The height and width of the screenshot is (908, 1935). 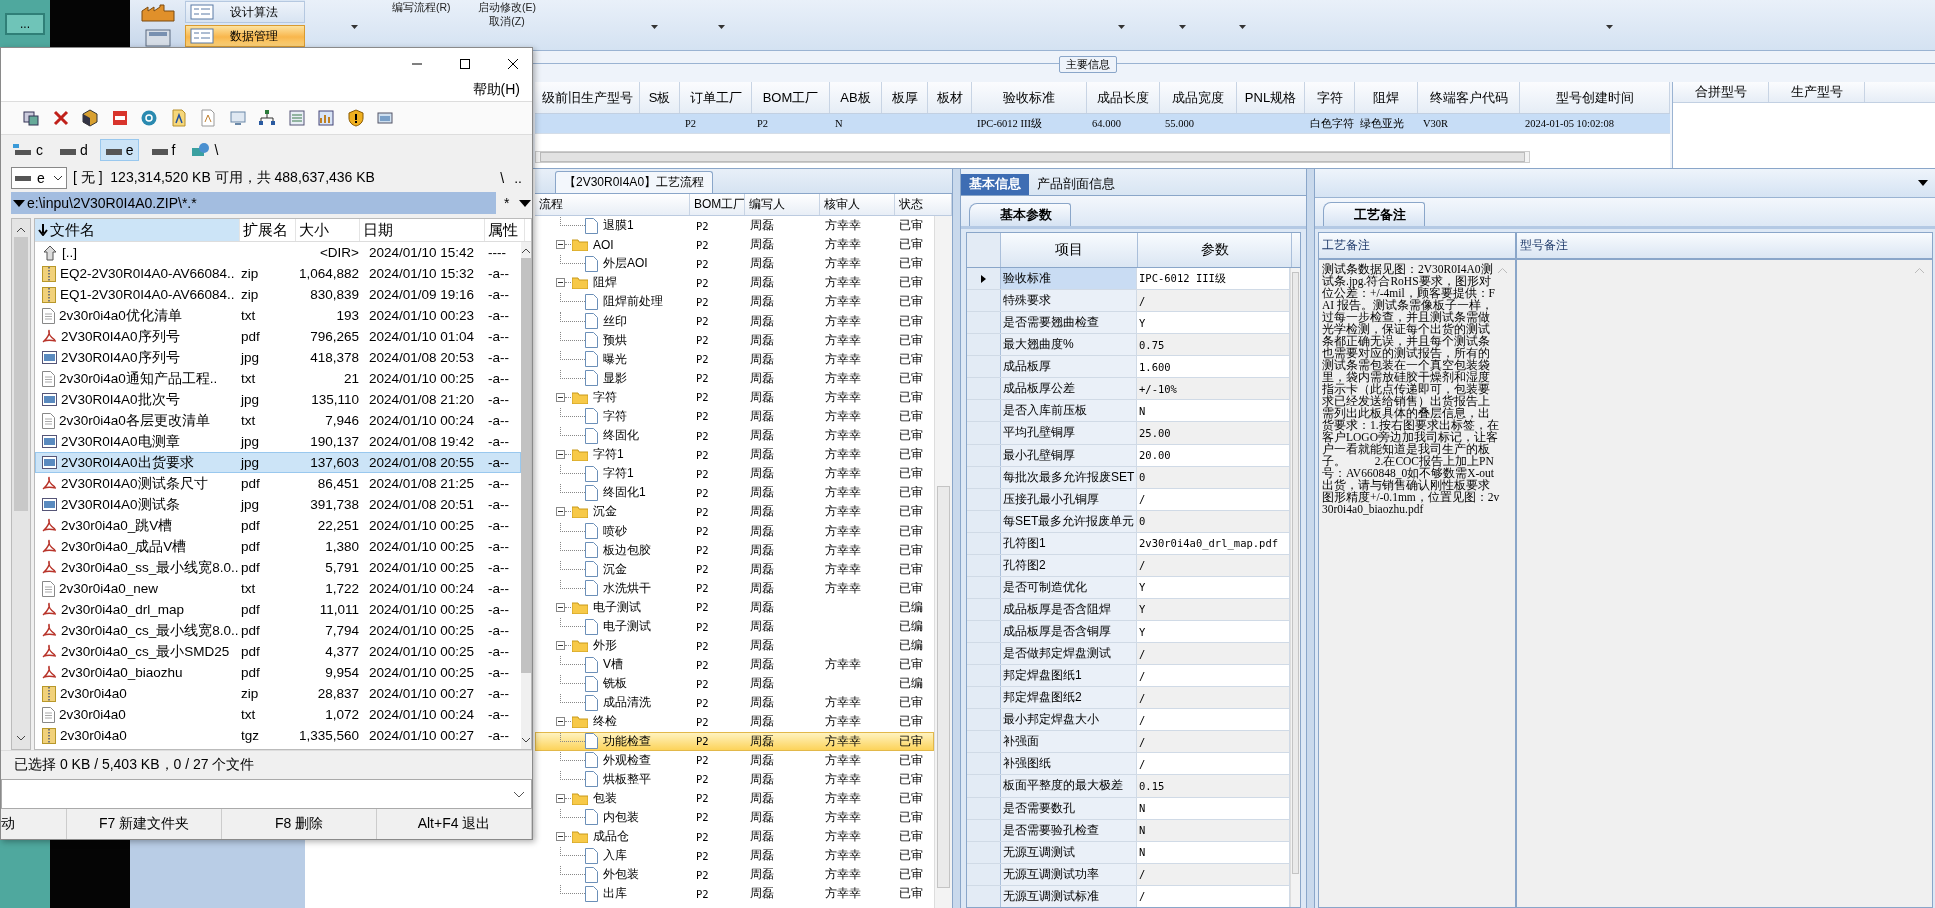 I want to click on file-row: 2v30r0i4a0 txt 1,072 2024/01/10 00:24 -a--, so click(x=278, y=714).